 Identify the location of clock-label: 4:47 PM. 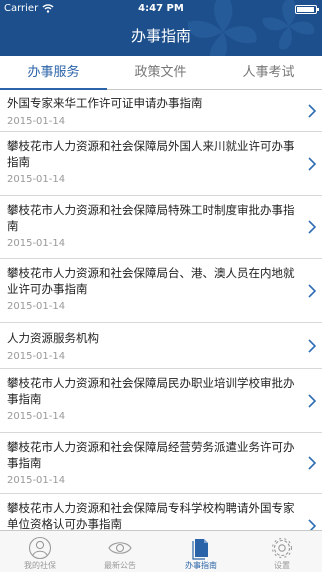
(161, 8).